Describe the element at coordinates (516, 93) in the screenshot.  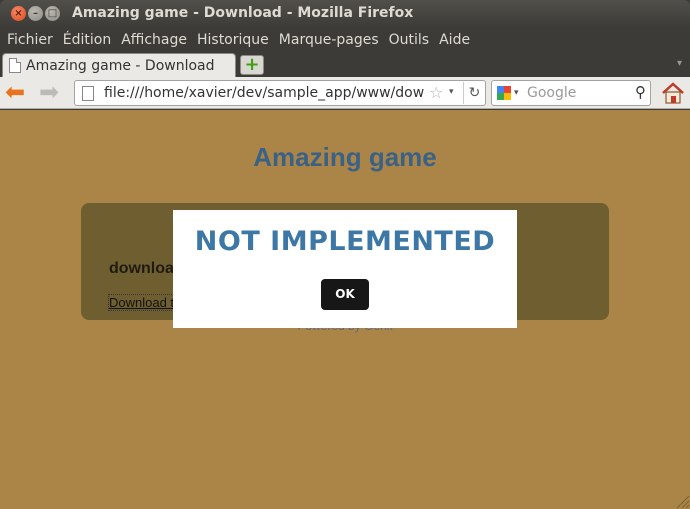
I see `search-engine-dropdown-icon: ▾` at that location.